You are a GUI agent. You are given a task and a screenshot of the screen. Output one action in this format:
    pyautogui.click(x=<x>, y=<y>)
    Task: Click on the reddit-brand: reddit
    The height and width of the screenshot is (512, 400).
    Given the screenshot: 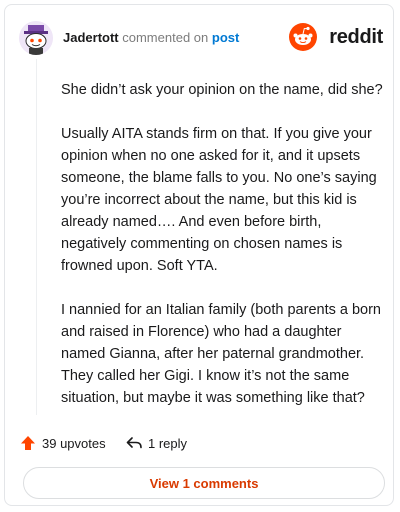 What is the action you would take?
    pyautogui.click(x=335, y=37)
    